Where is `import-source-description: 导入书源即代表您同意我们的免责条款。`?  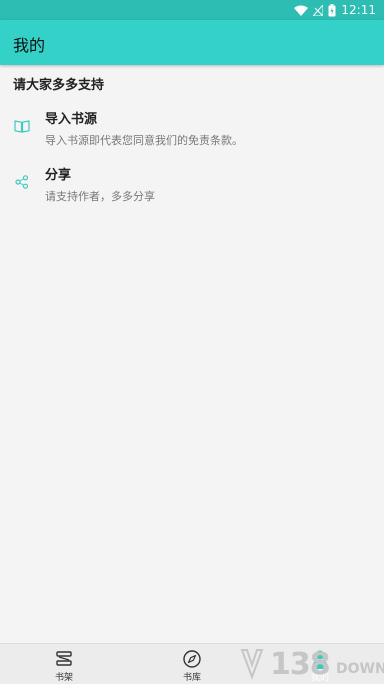 import-source-description: 导入书源即代表您同意我们的免责条款。 is located at coordinates (144, 140).